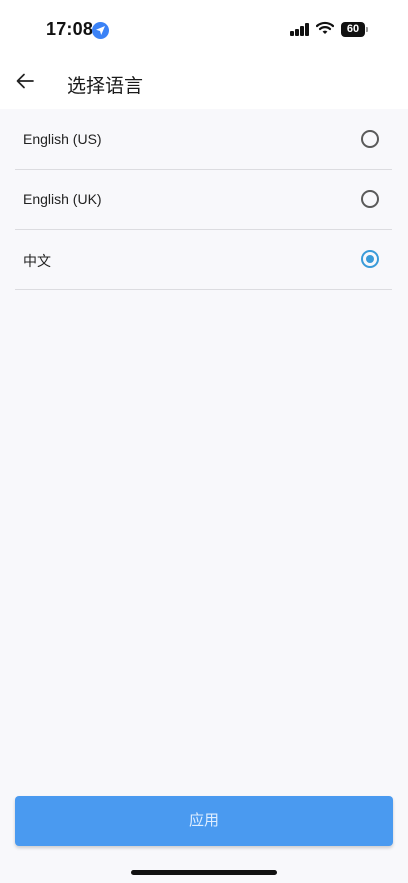  Describe the element at coordinates (370, 259) in the screenshot. I see `radio-button-selected` at that location.